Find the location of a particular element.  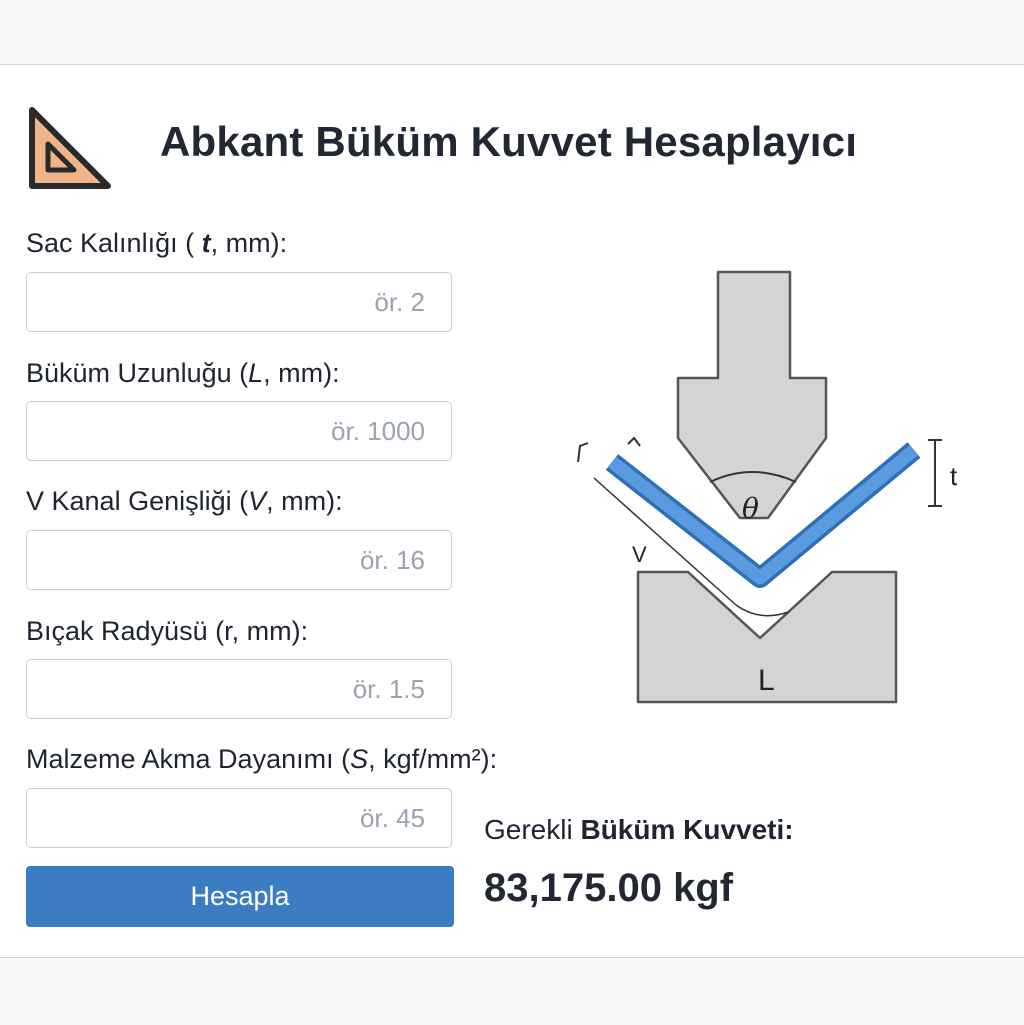

bend-length-input is located at coordinates (239, 431).